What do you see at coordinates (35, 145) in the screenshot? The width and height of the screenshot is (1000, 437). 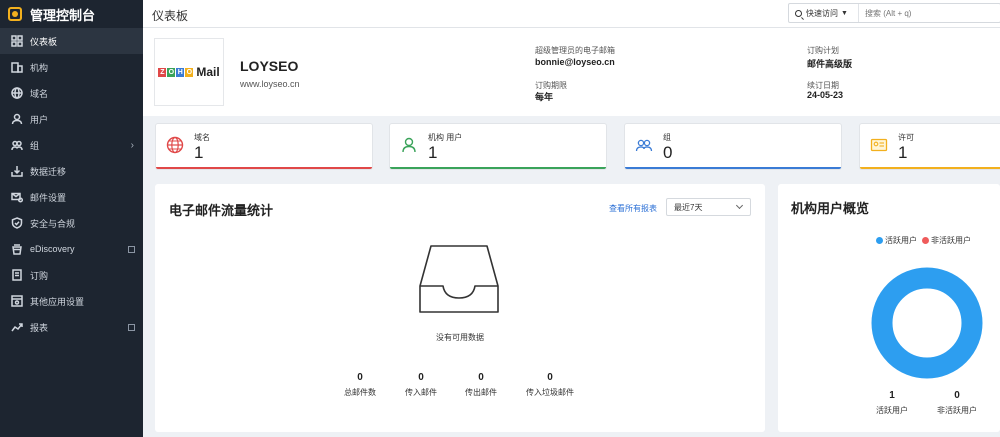 I see `sidebar-item-label: 组` at bounding box center [35, 145].